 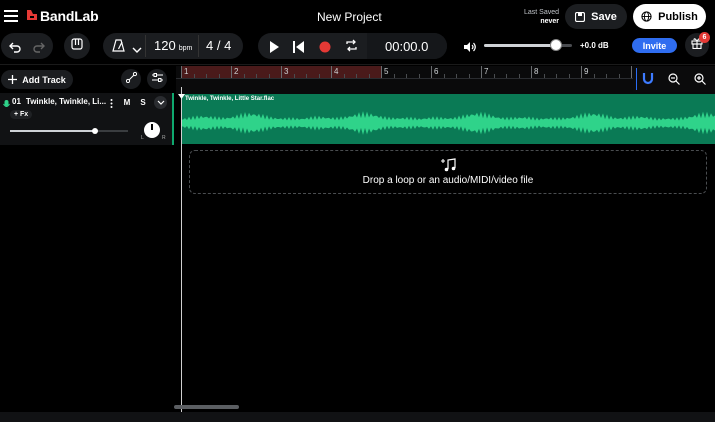 I want to click on piano-button, so click(x=77, y=46).